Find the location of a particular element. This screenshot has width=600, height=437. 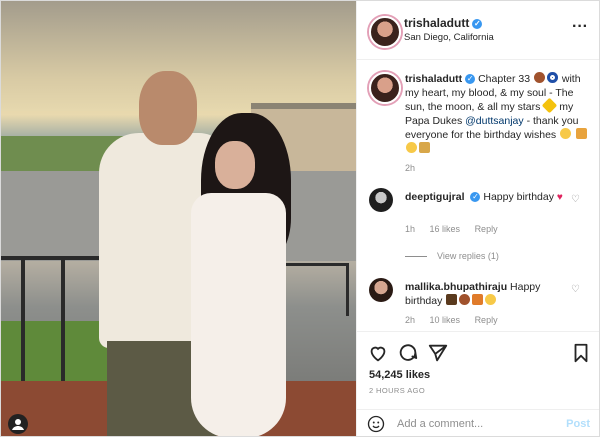

save-bookmark-icon is located at coordinates (581, 353).